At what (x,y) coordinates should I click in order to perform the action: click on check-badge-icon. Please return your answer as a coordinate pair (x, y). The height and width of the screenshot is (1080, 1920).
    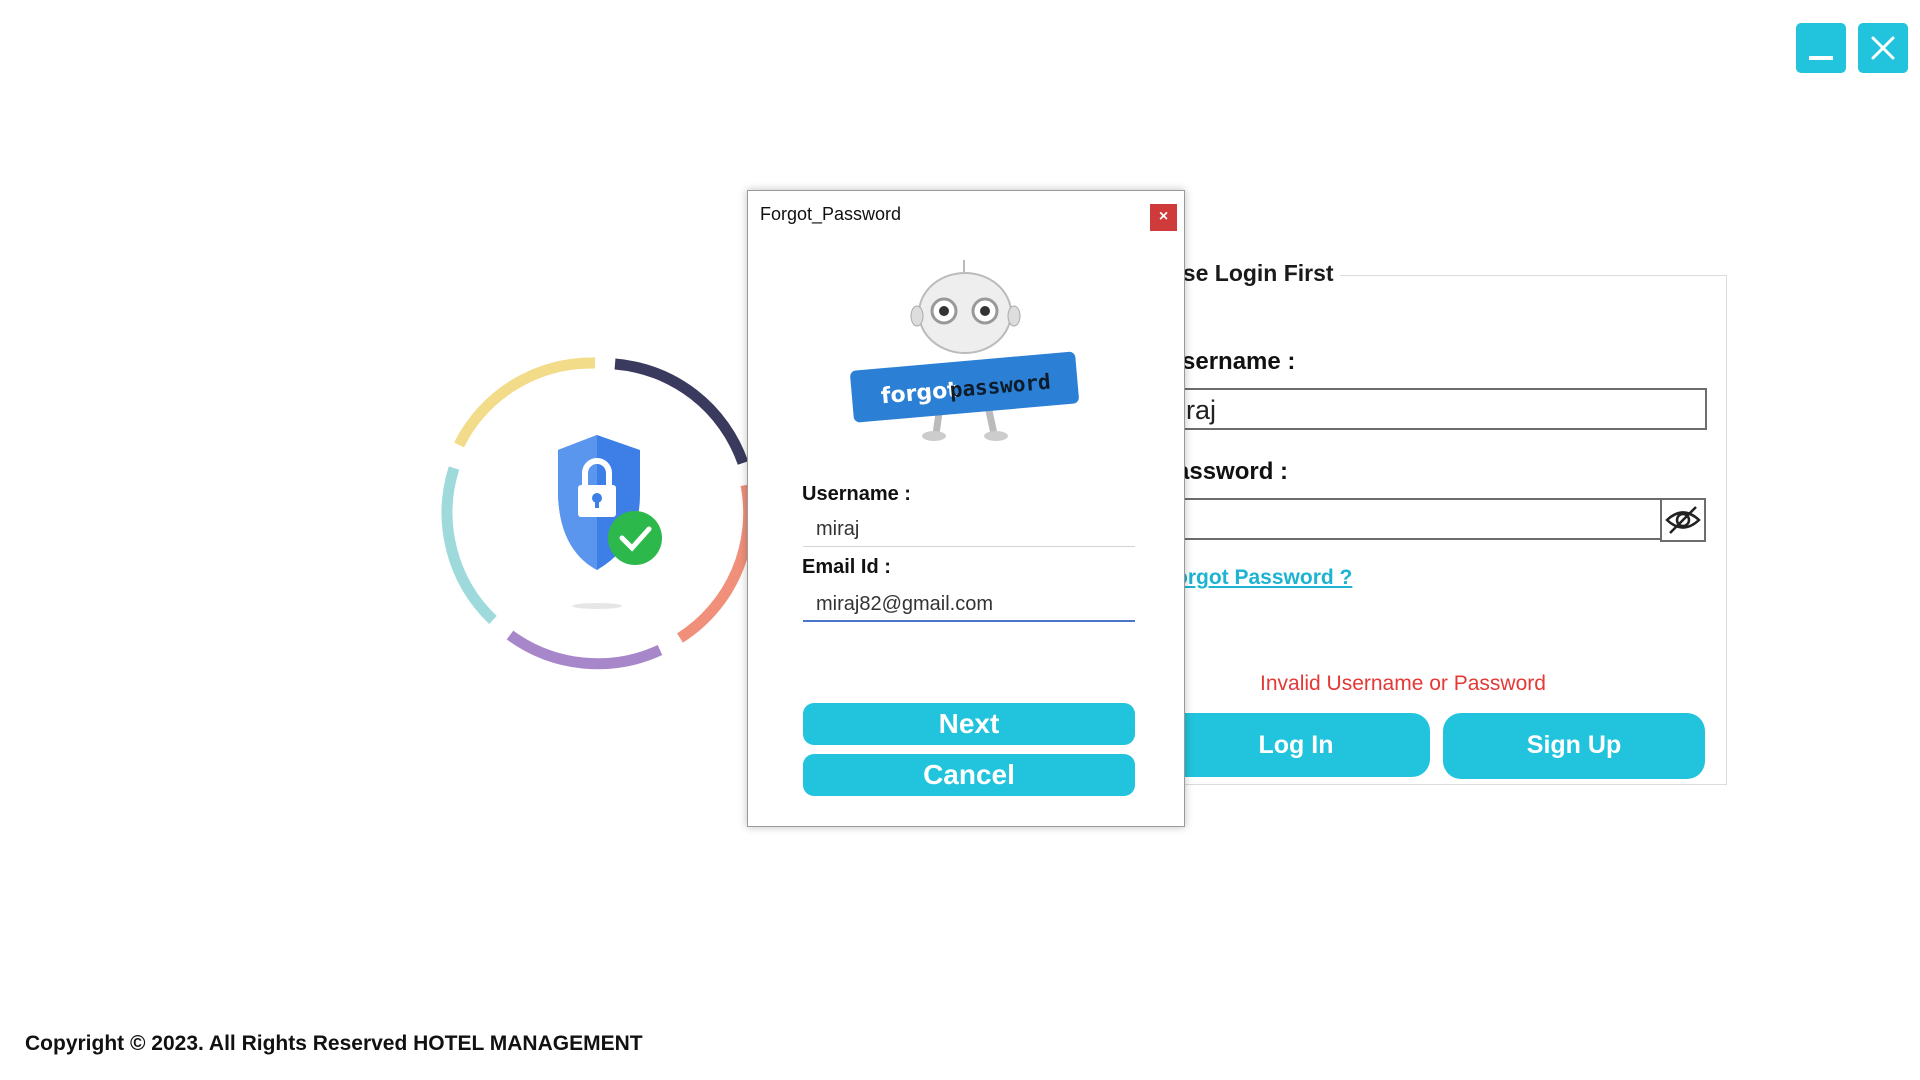
    Looking at the image, I should click on (635, 538).